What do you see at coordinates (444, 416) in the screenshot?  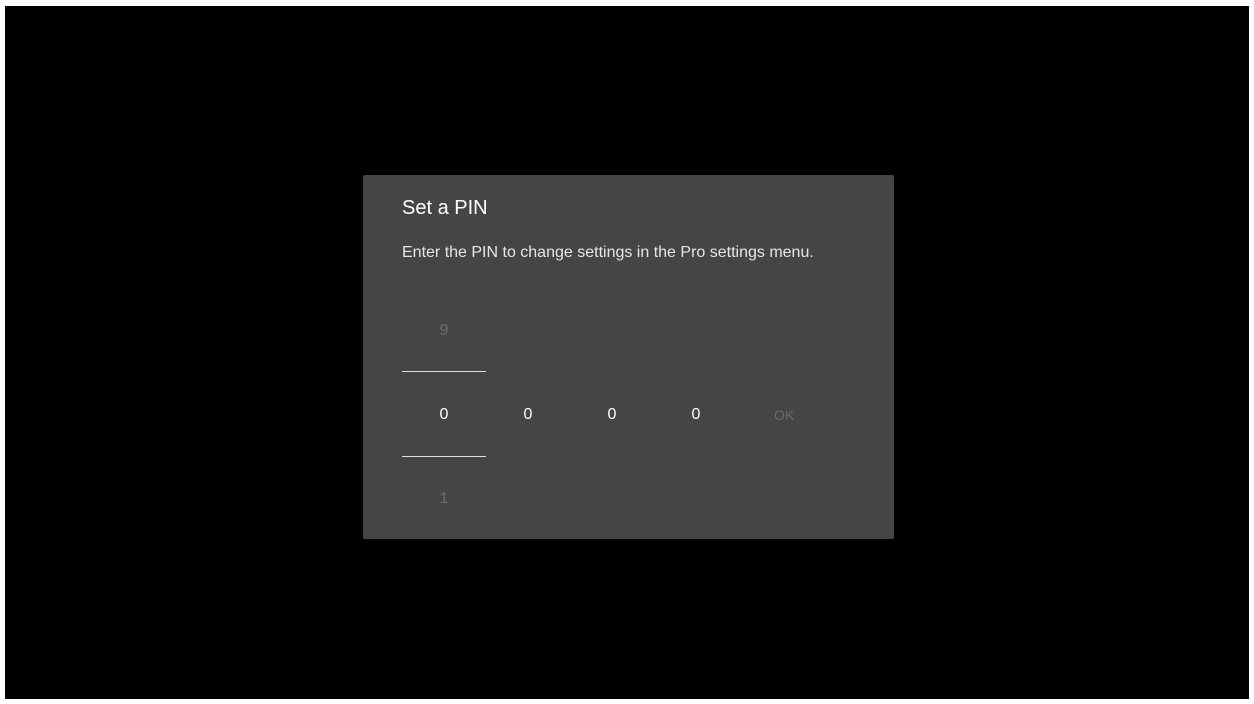 I see `pin-digit-1: 0` at bounding box center [444, 416].